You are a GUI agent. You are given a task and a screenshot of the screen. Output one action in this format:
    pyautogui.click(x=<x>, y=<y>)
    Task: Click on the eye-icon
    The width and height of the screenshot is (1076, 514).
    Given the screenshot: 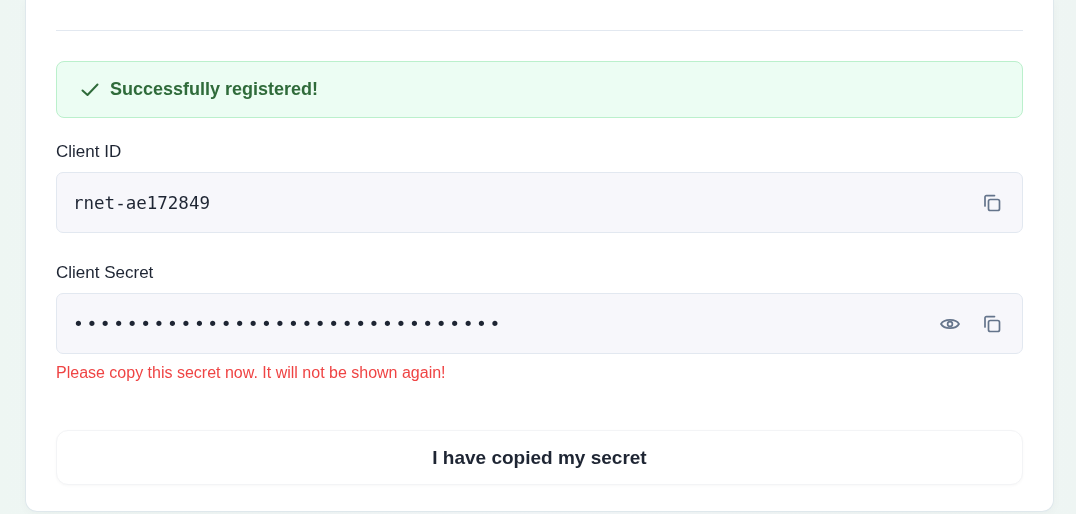 What is the action you would take?
    pyautogui.click(x=950, y=323)
    